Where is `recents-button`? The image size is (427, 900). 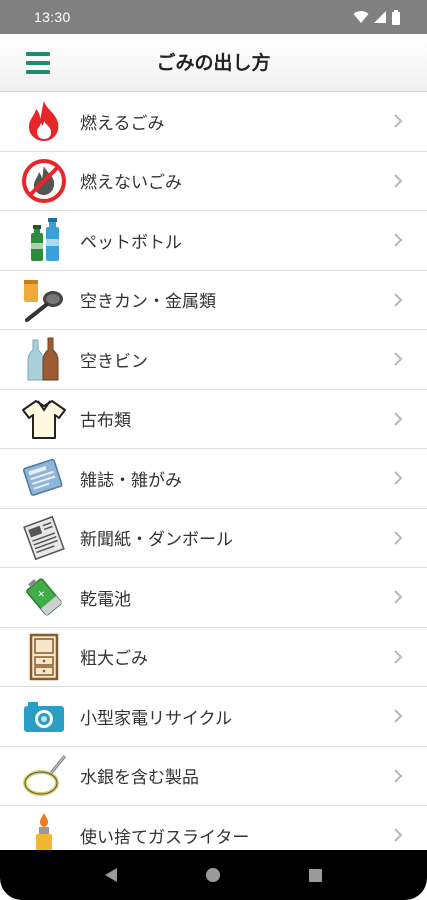
recents-button is located at coordinates (316, 875).